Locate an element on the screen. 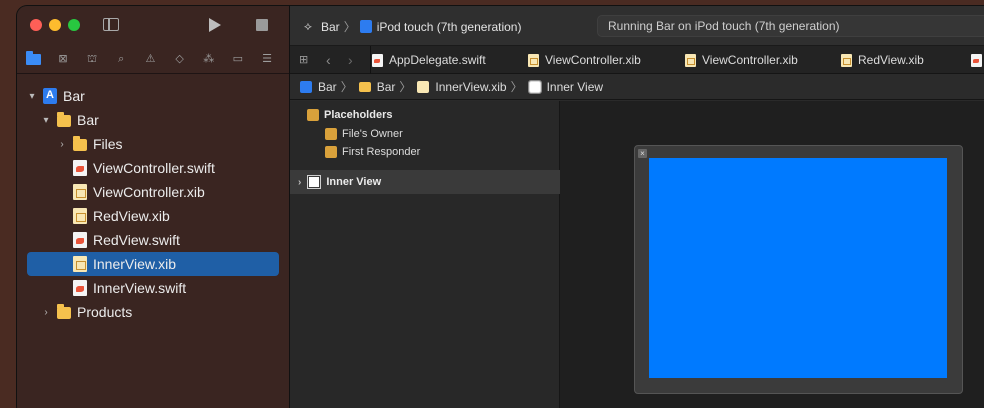  tab-appdelegate: AppDelegate.swift is located at coordinates (429, 60).